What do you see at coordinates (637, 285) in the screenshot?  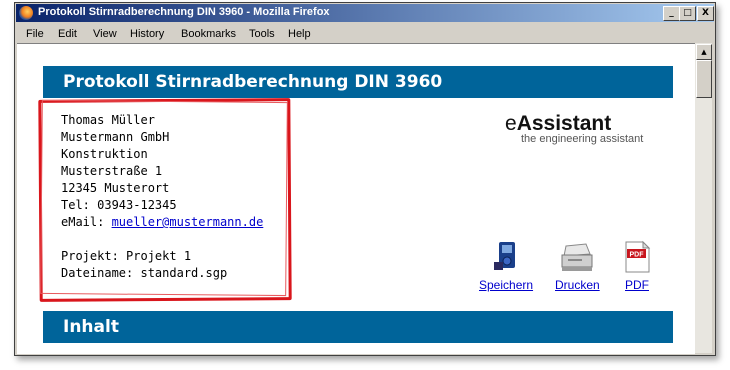 I see `pdf-label: PDF` at bounding box center [637, 285].